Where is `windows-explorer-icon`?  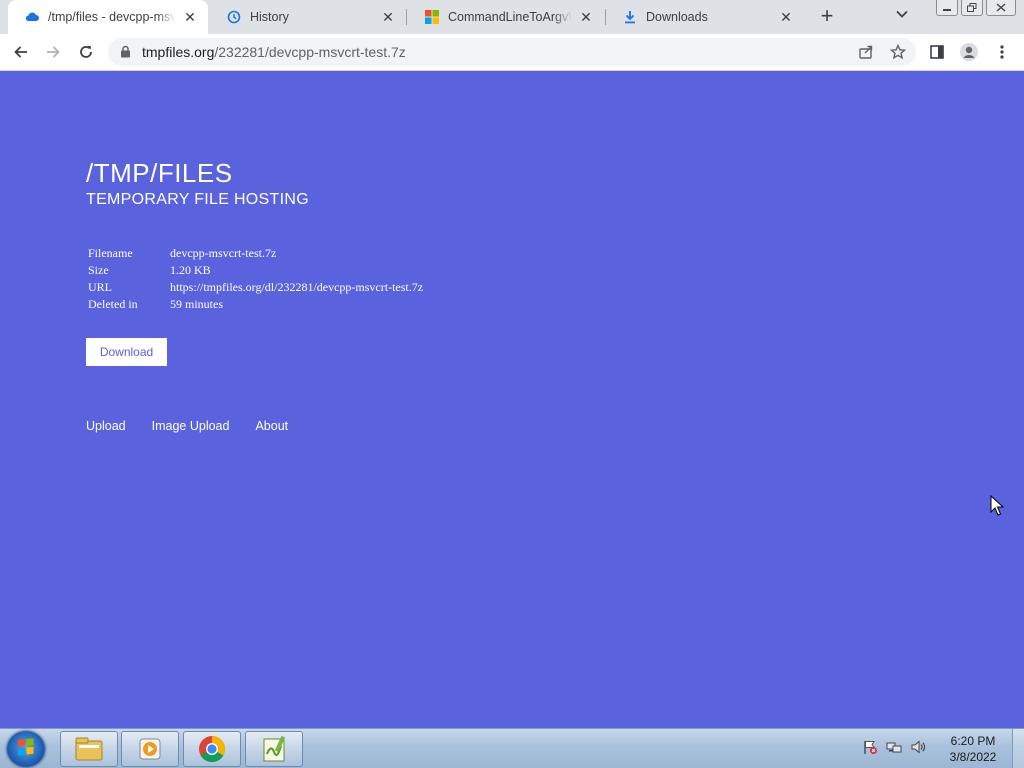
windows-explorer-icon is located at coordinates (89, 749).